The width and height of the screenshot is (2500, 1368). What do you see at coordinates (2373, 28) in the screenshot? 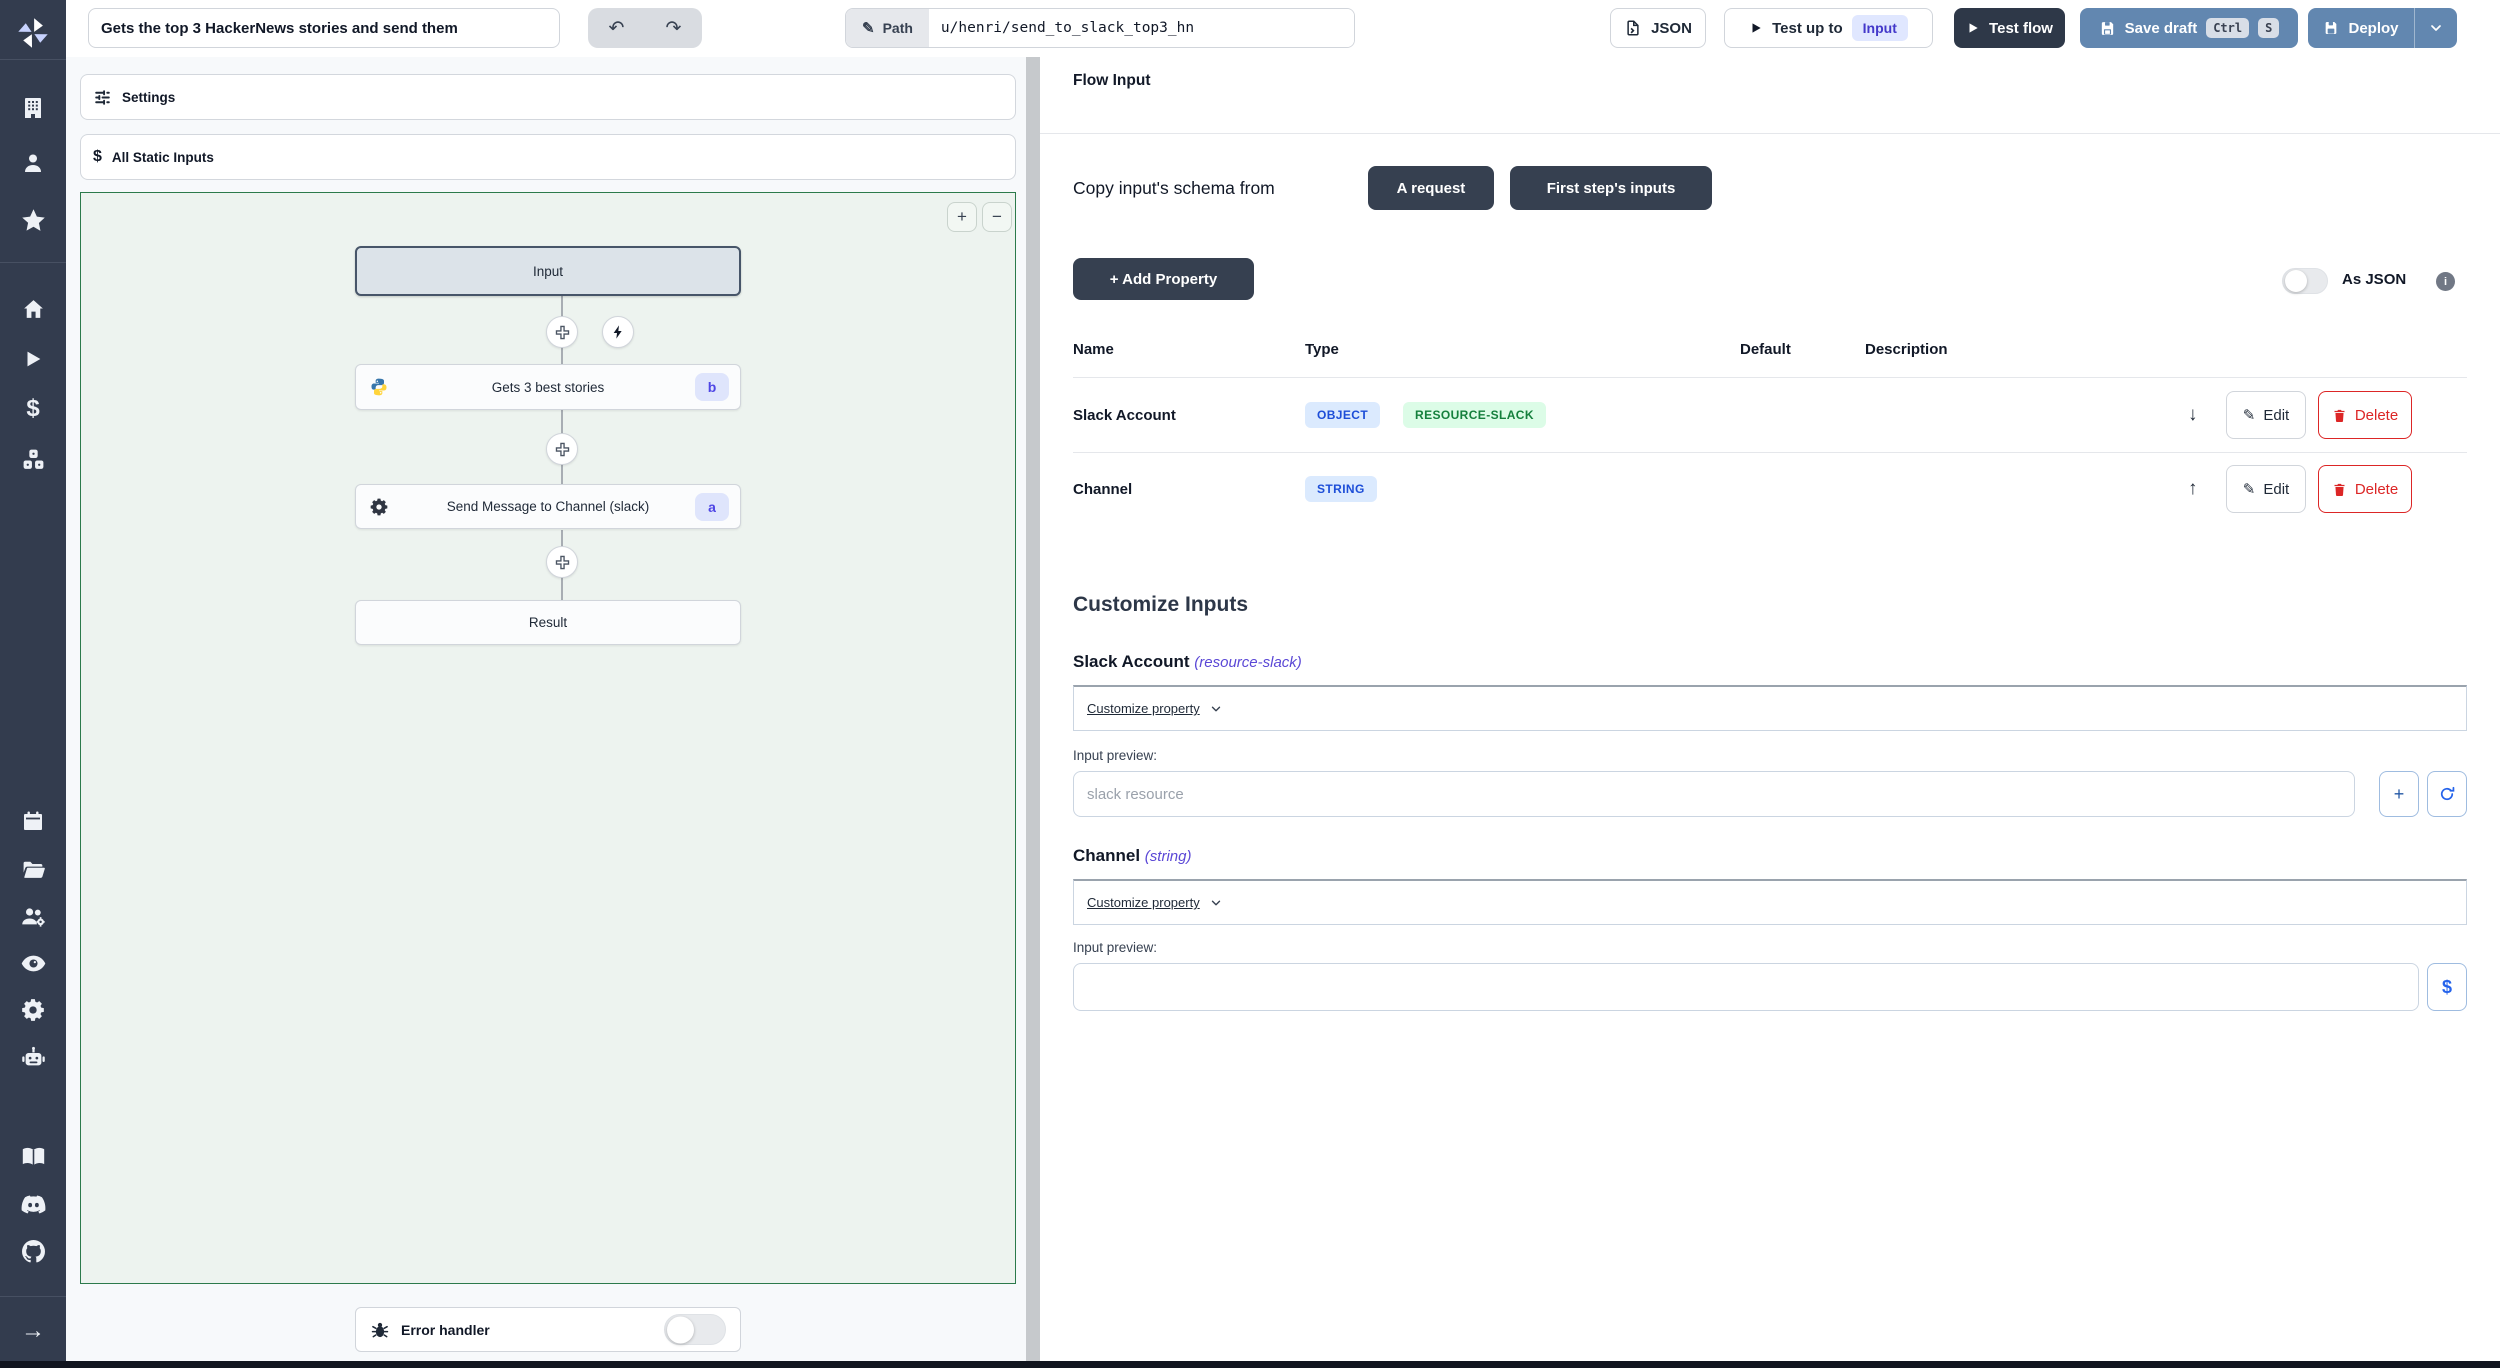
I see `deploy-label: Deploy` at bounding box center [2373, 28].